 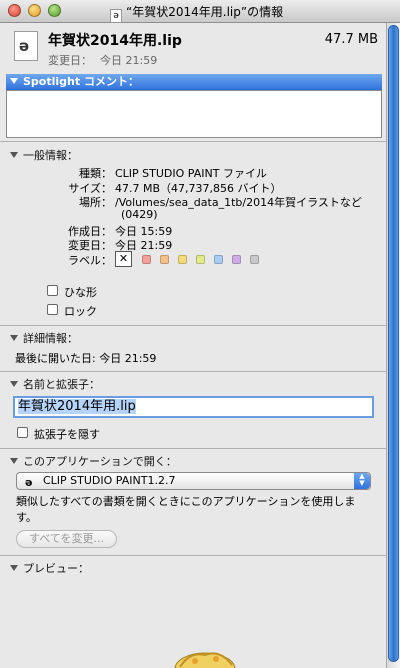 What do you see at coordinates (80, 311) in the screenshot?
I see `locked-label: ロック` at bounding box center [80, 311].